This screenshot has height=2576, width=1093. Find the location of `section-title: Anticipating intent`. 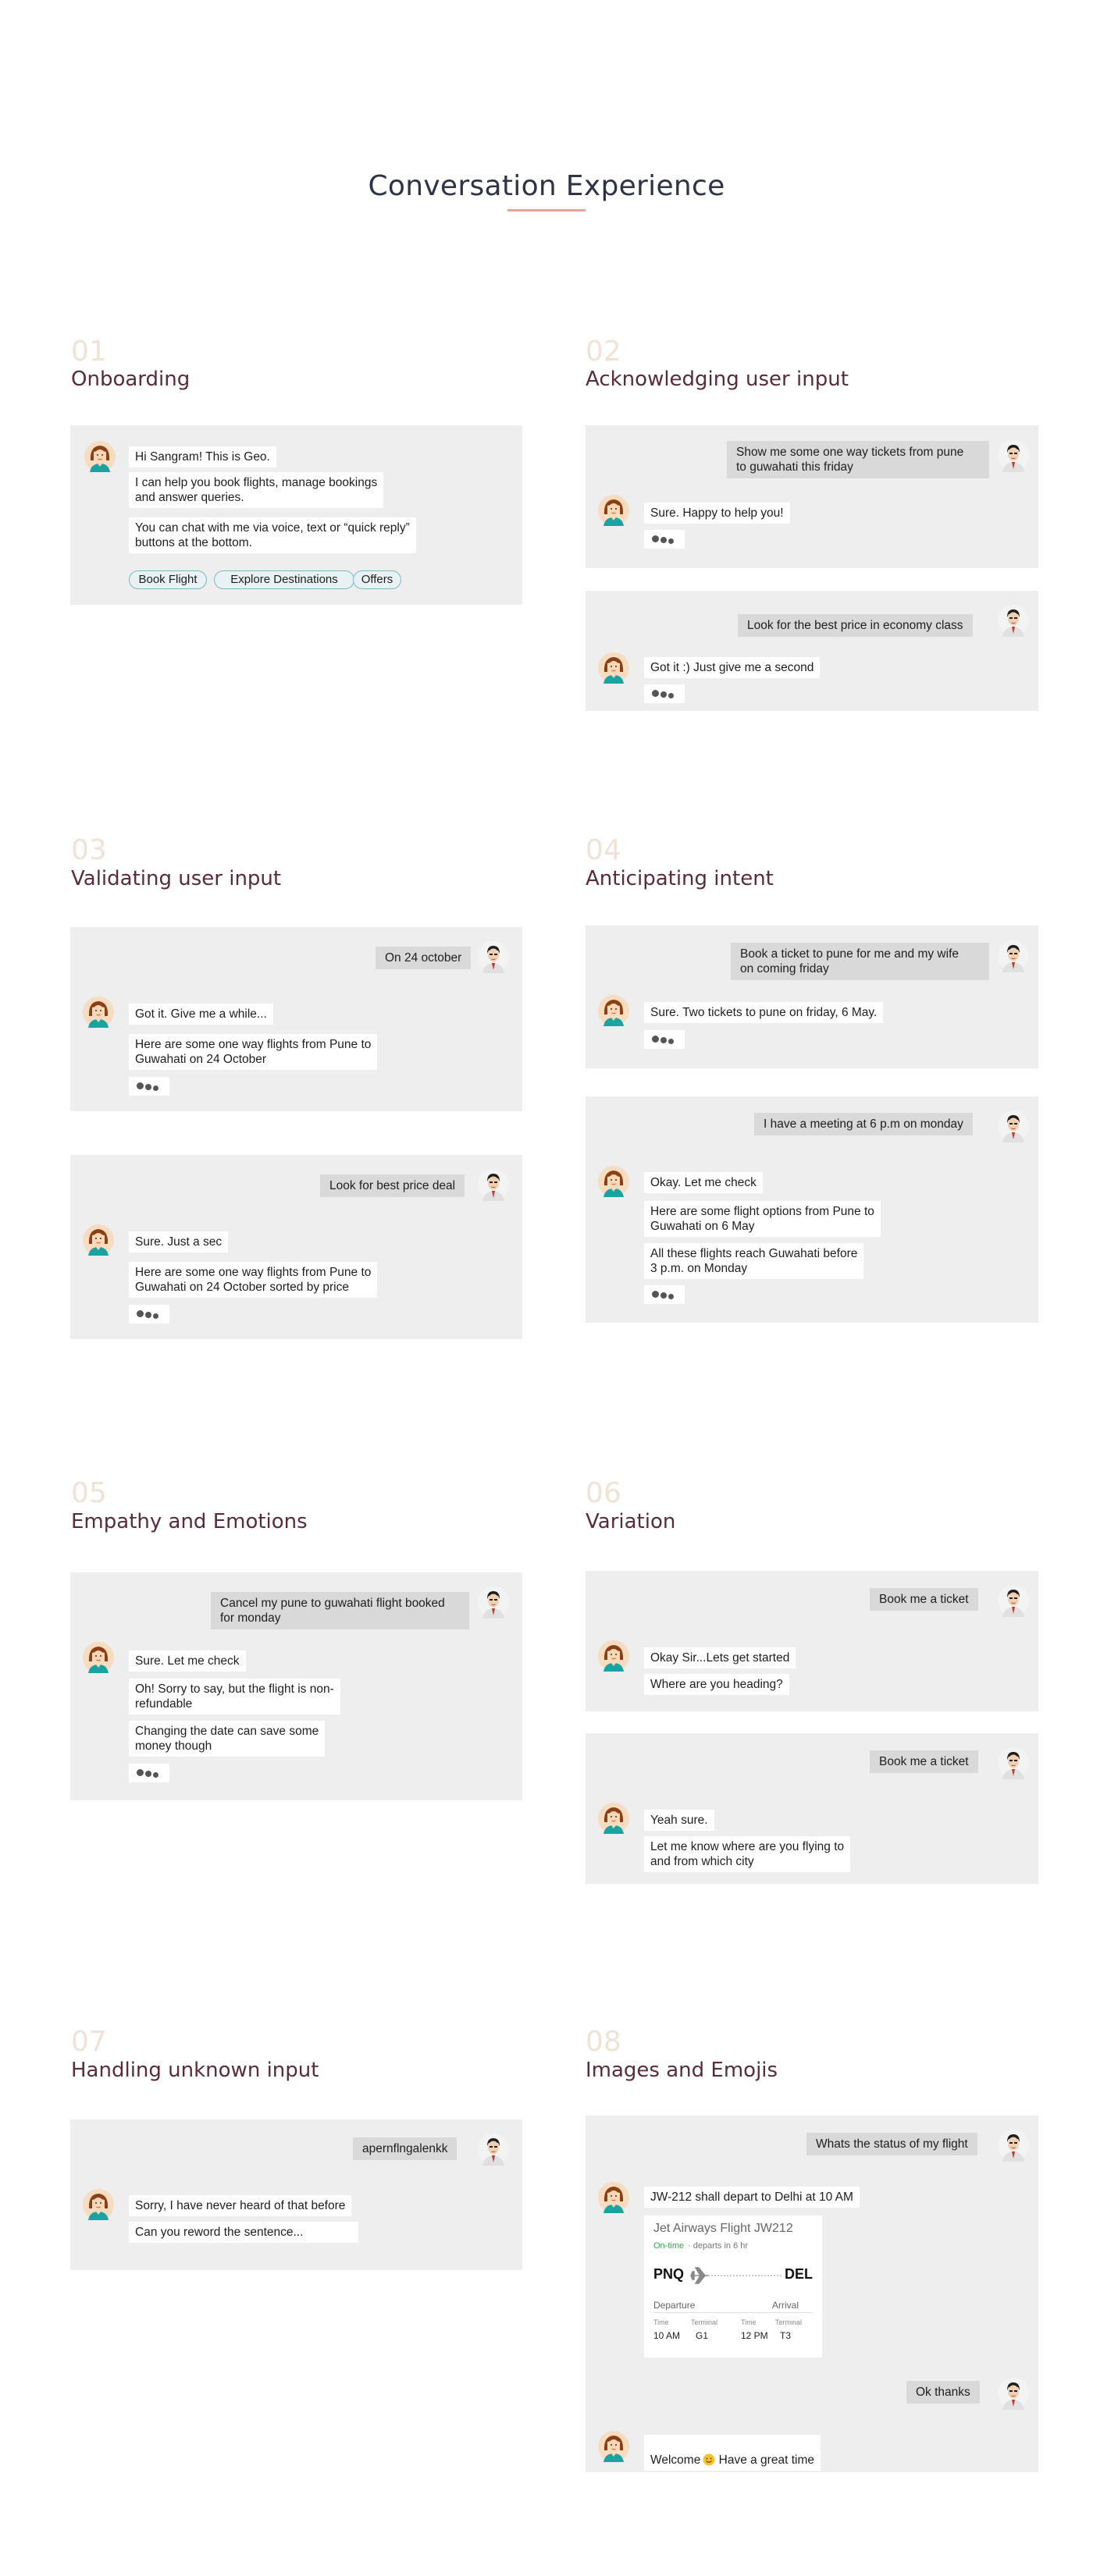

section-title: Anticipating intent is located at coordinates (680, 879).